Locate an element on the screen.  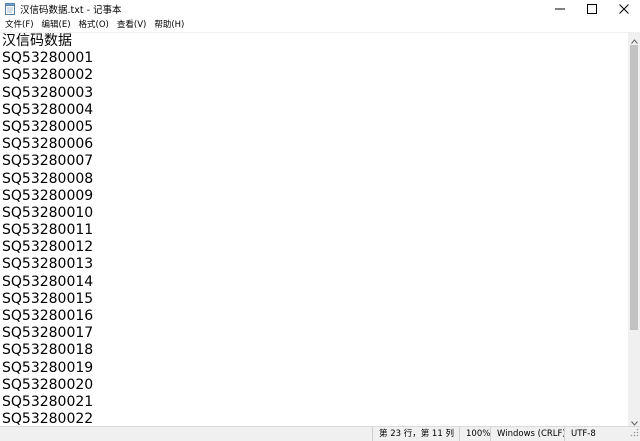
minimize-button is located at coordinates (560, 9).